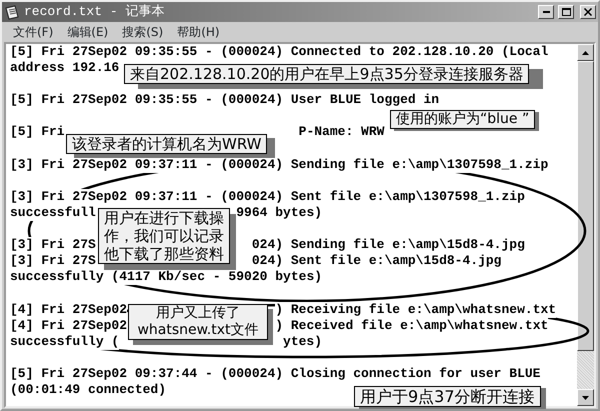 This screenshot has width=600, height=411. What do you see at coordinates (279, 164) in the screenshot?
I see `log-text: [3] Fri 27Sep02 09:37:11 - (000024) Sending file e:\amp\1307598_1.zip` at bounding box center [279, 164].